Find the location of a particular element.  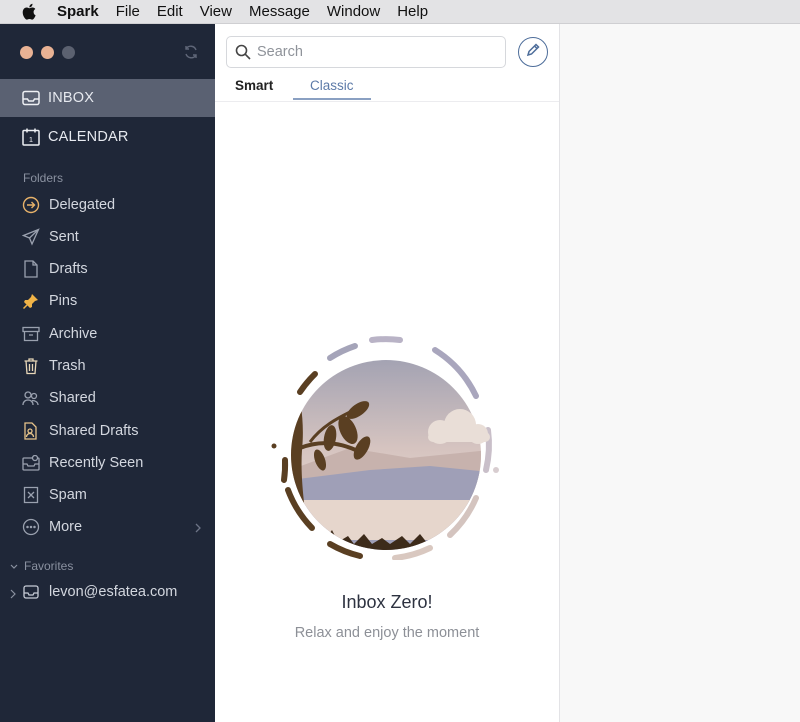

window-controls is located at coordinates (47, 52).